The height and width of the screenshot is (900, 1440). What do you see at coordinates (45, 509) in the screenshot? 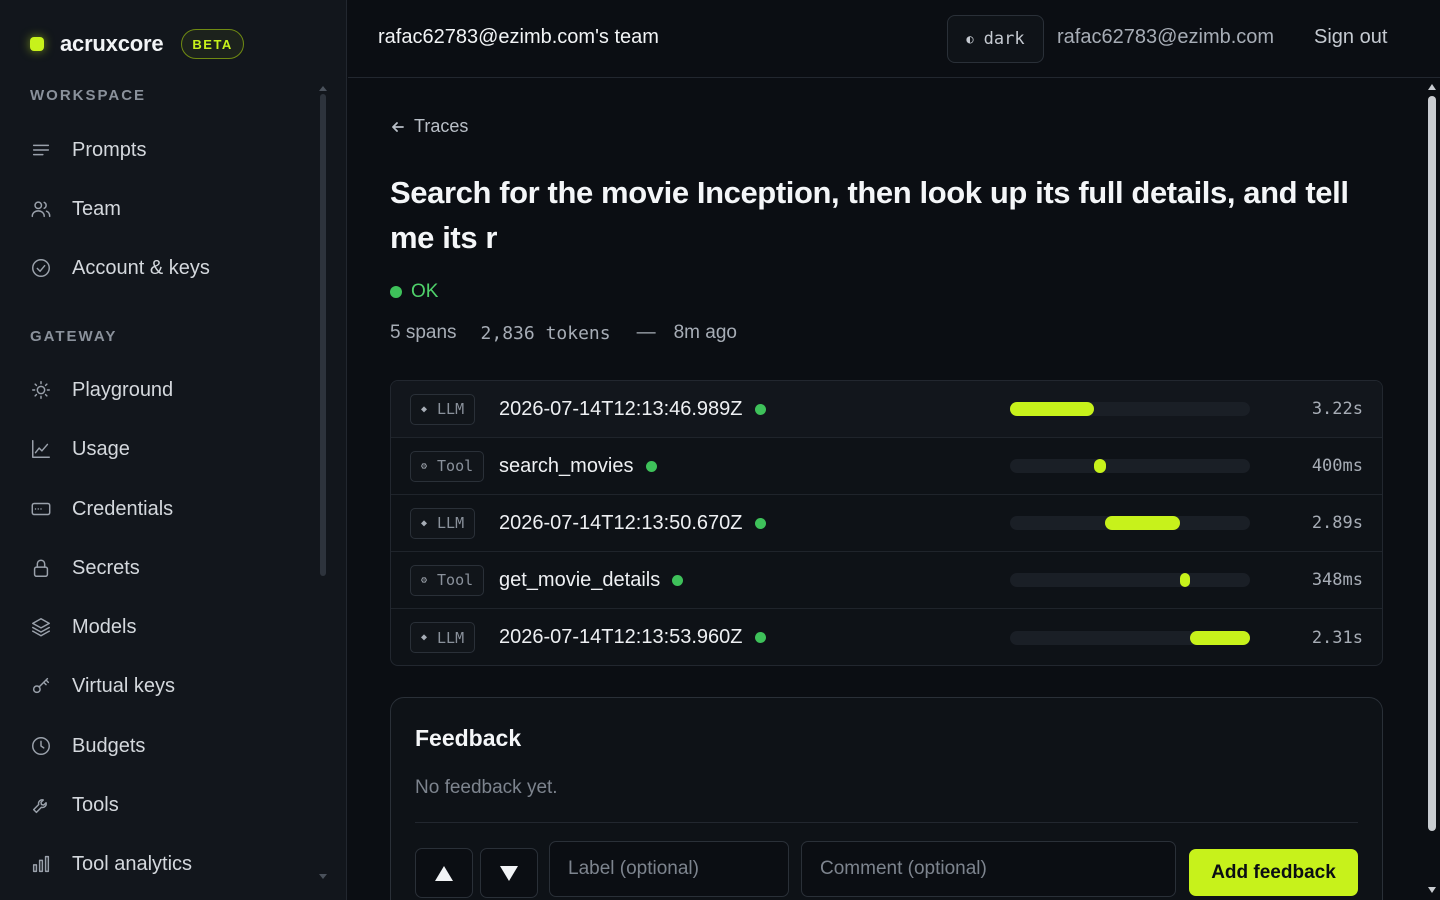
I see `card-icon` at bounding box center [45, 509].